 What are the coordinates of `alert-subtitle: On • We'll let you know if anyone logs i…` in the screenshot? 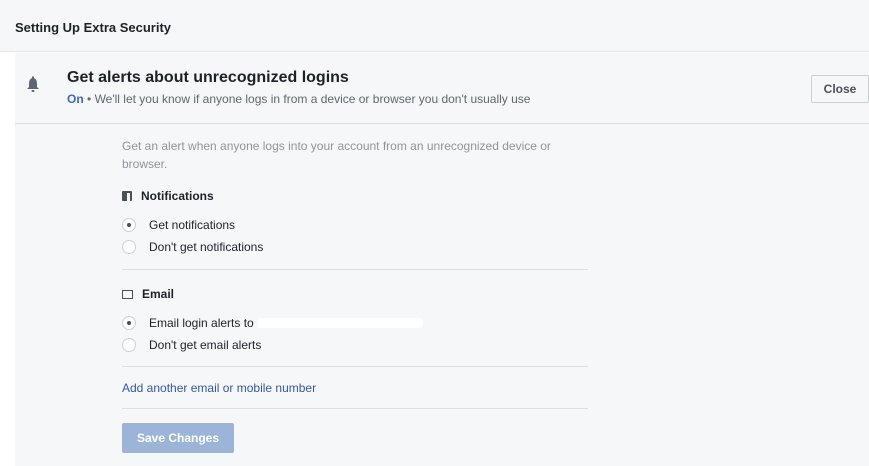 It's located at (298, 99).